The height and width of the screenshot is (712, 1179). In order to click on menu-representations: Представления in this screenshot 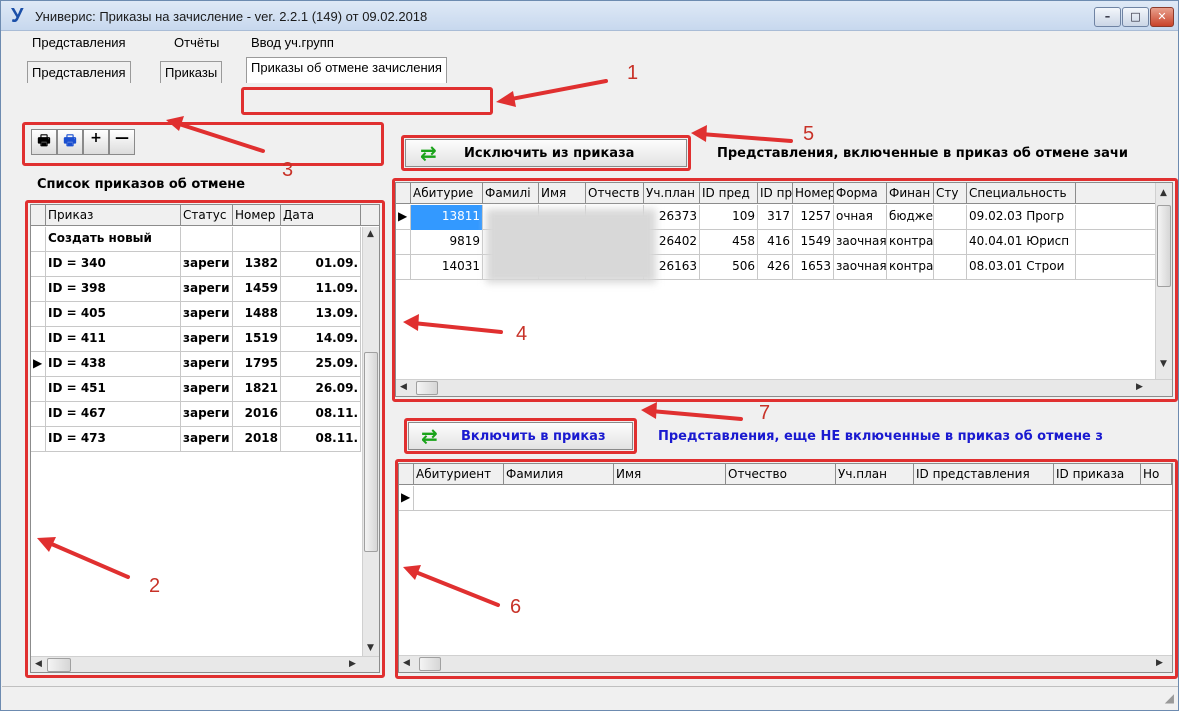, I will do `click(79, 42)`.